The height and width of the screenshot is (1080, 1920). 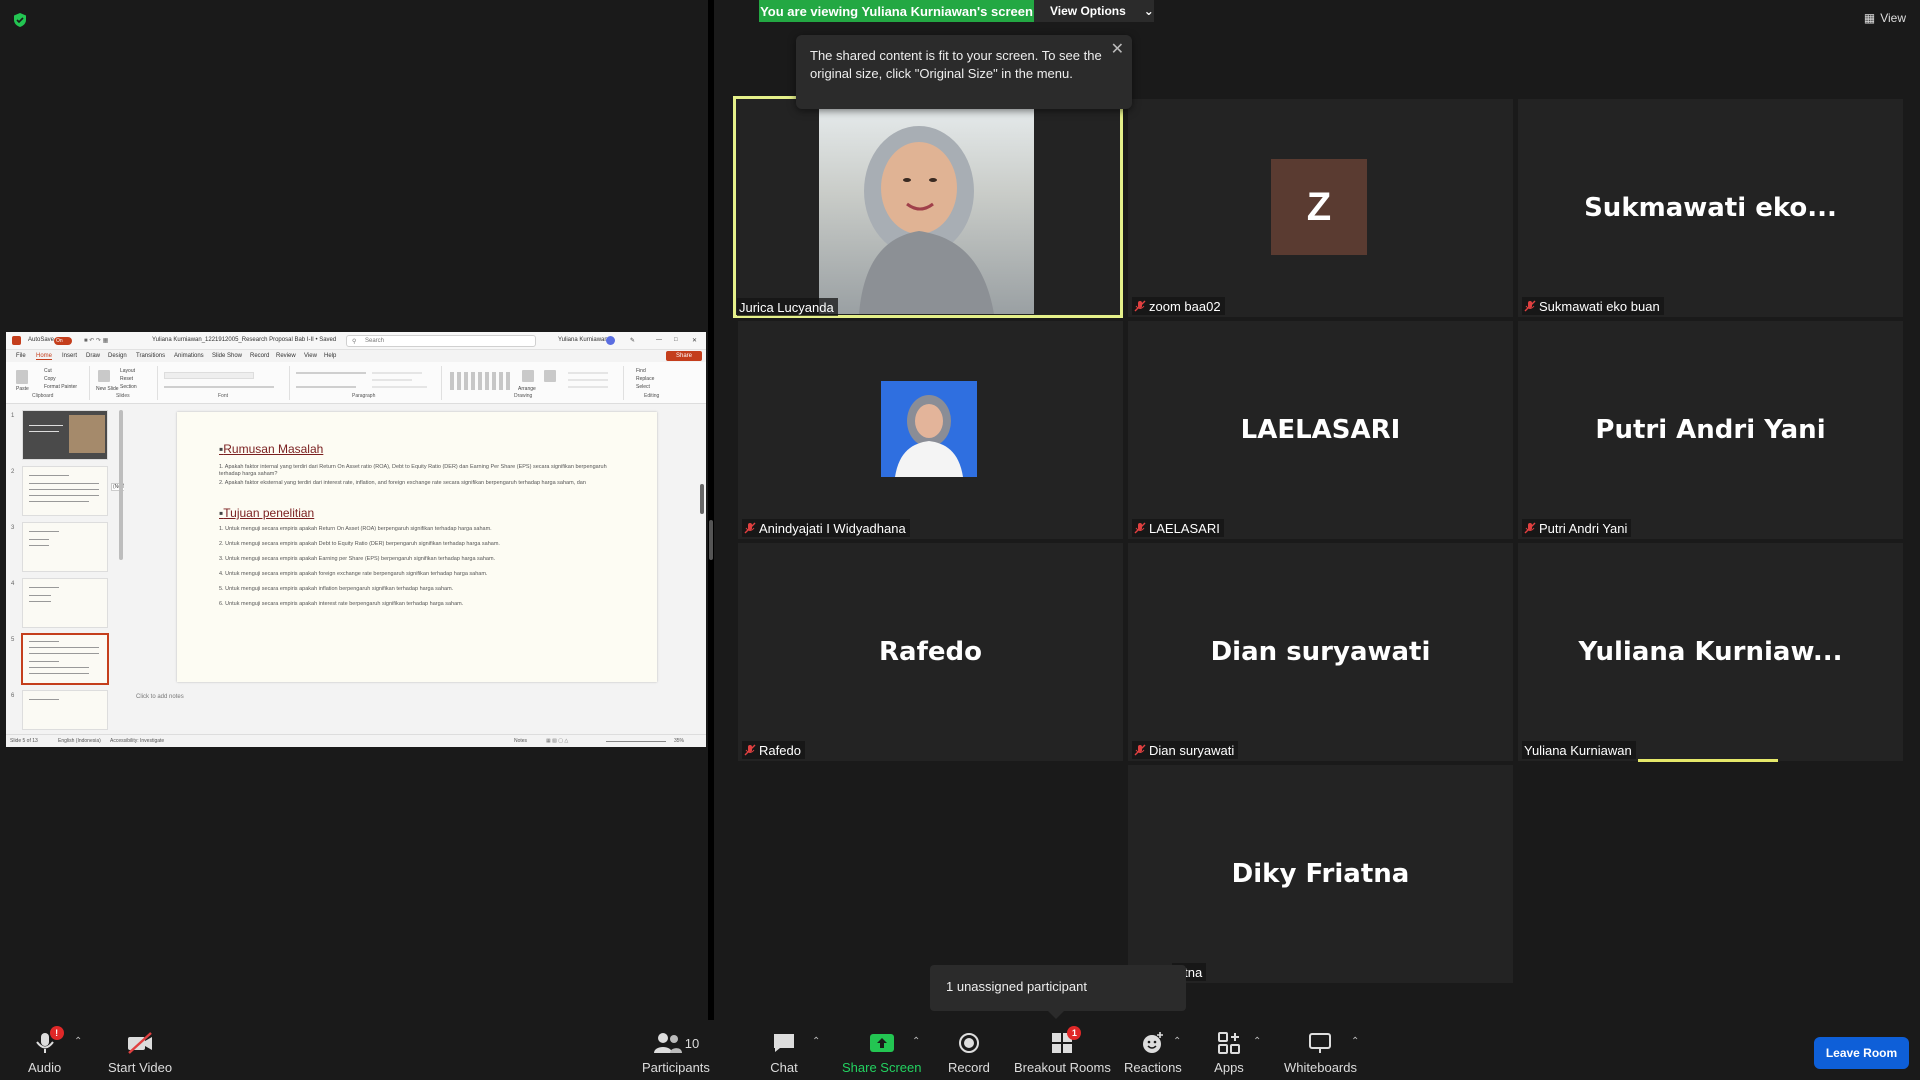 I want to click on video-tile-dian: Dian suryawati Dian suryawati, so click(x=1320, y=652).